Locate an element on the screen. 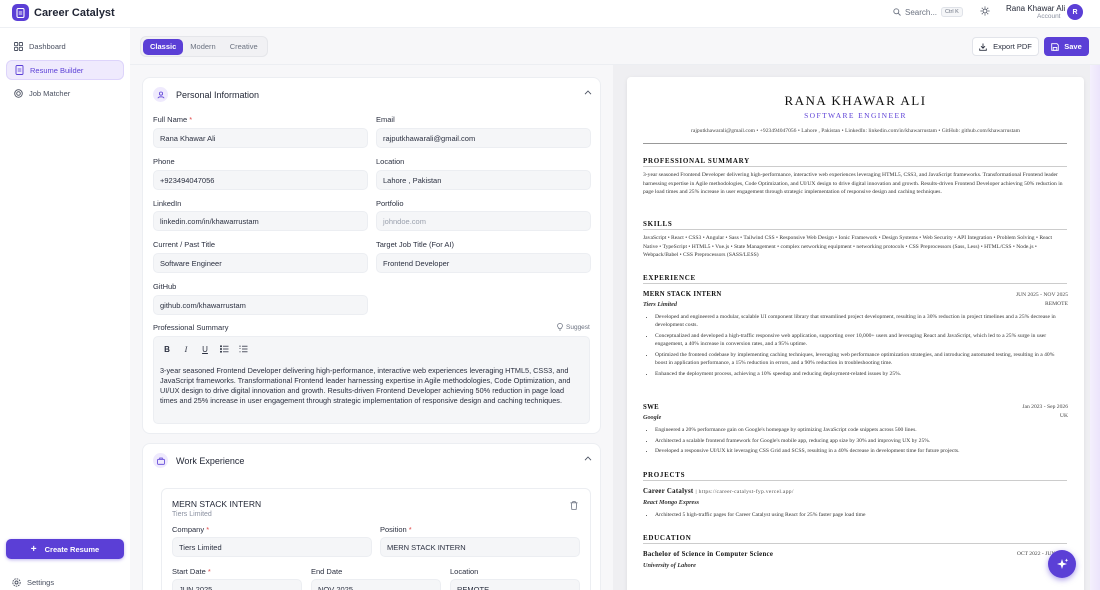 This screenshot has width=1100, height=590. user-name: Rana Khawar Ali is located at coordinates (1036, 8).